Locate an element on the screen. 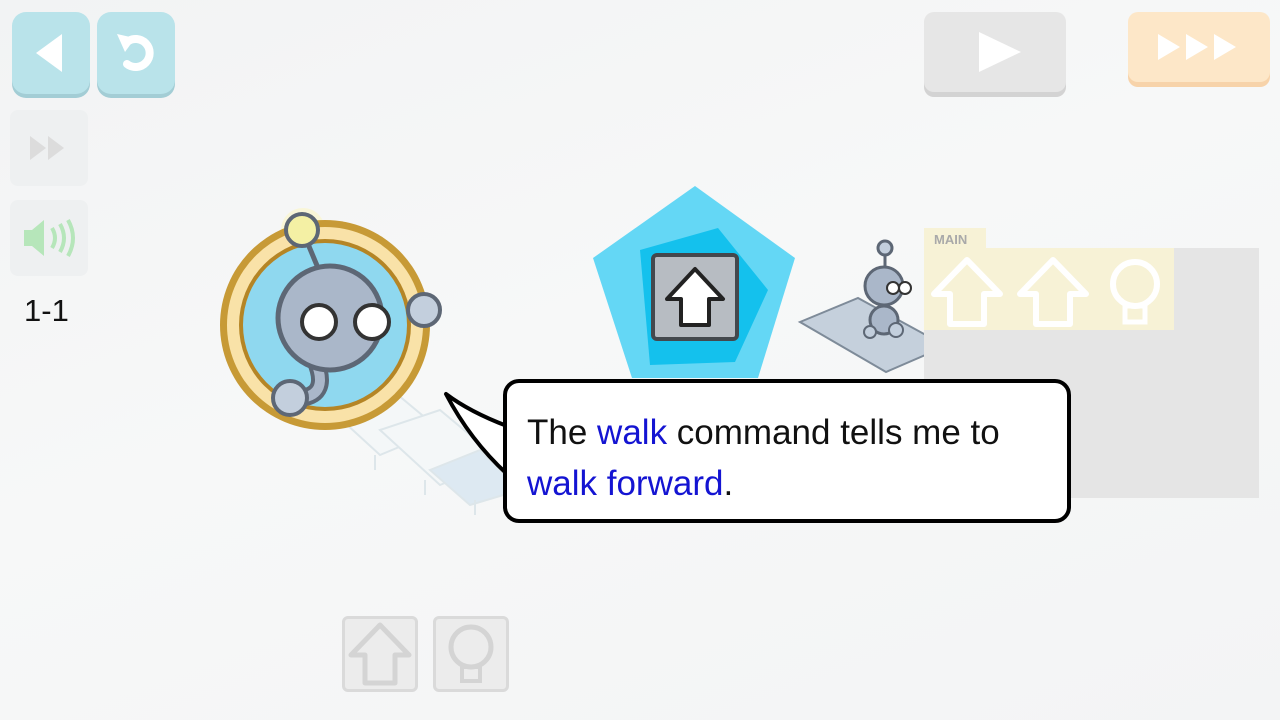 The height and width of the screenshot is (720, 1280). light-command-button is located at coordinates (471, 654).